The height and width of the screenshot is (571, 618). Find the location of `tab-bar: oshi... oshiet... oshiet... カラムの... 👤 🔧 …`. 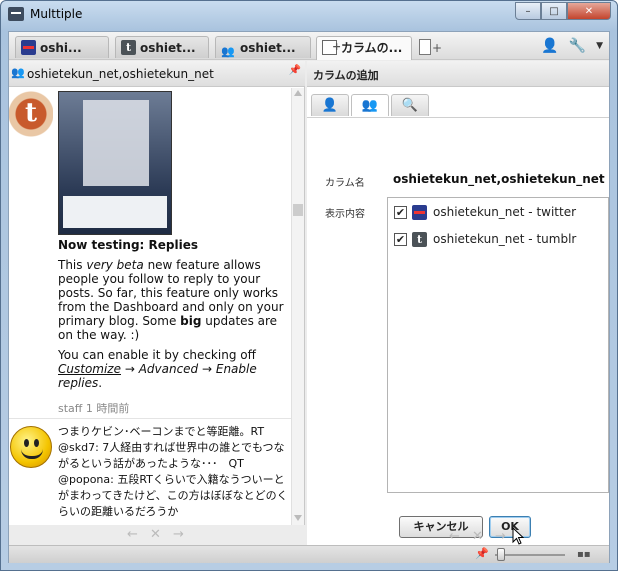

tab-bar: oshi... oshiet... oshiet... カラムの... 👤 🔧 … is located at coordinates (309, 46).